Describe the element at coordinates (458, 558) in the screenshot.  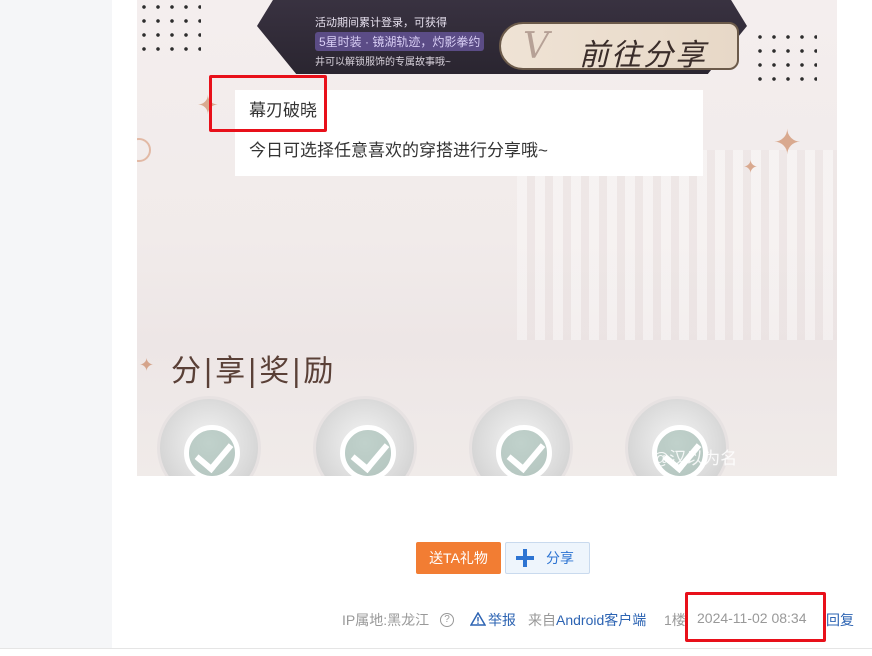
I see `send-gift-button: 送TA礼物` at that location.